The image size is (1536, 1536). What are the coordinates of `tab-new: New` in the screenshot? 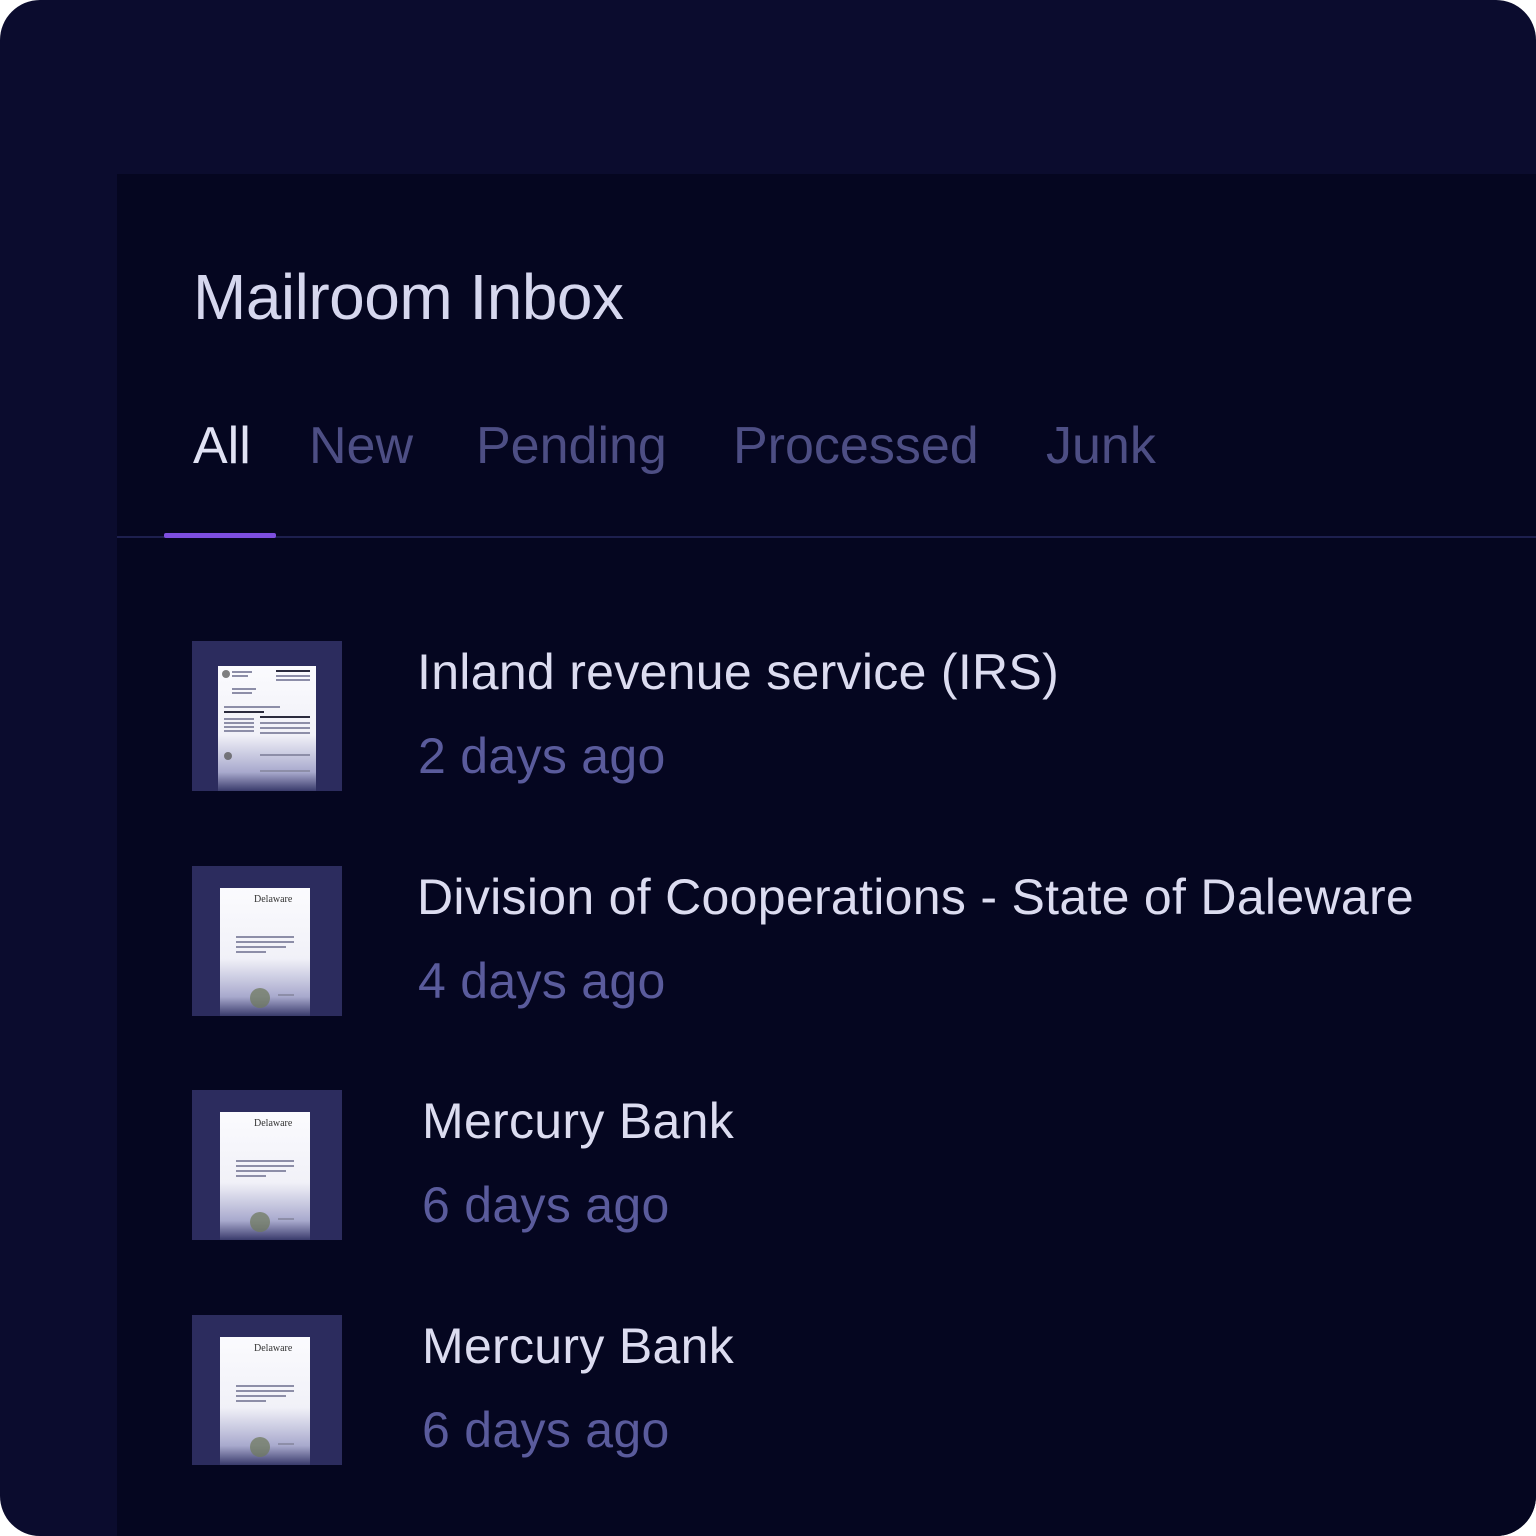 It's located at (361, 446).